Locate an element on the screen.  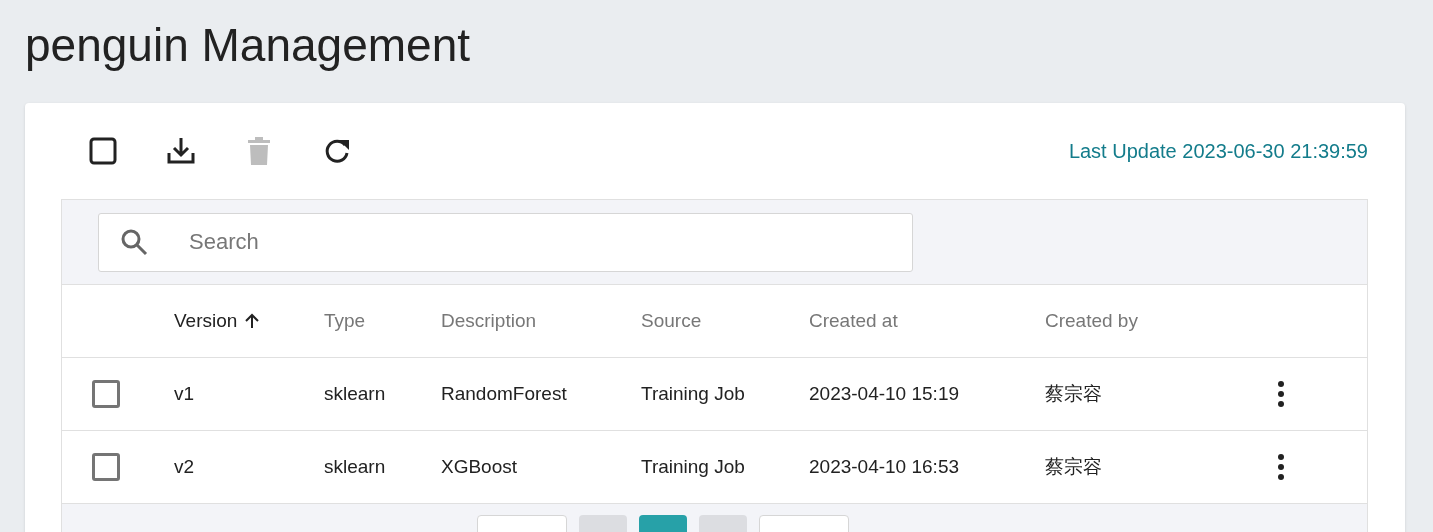
table-cell-text: 2023-04-10 15:19 is located at coordinates (884, 394).